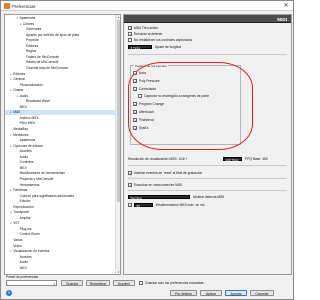 The width and height of the screenshot is (320, 300). Describe the element at coordinates (130, 34) in the screenshot. I see `reset-on-stop-checkbox` at that location.